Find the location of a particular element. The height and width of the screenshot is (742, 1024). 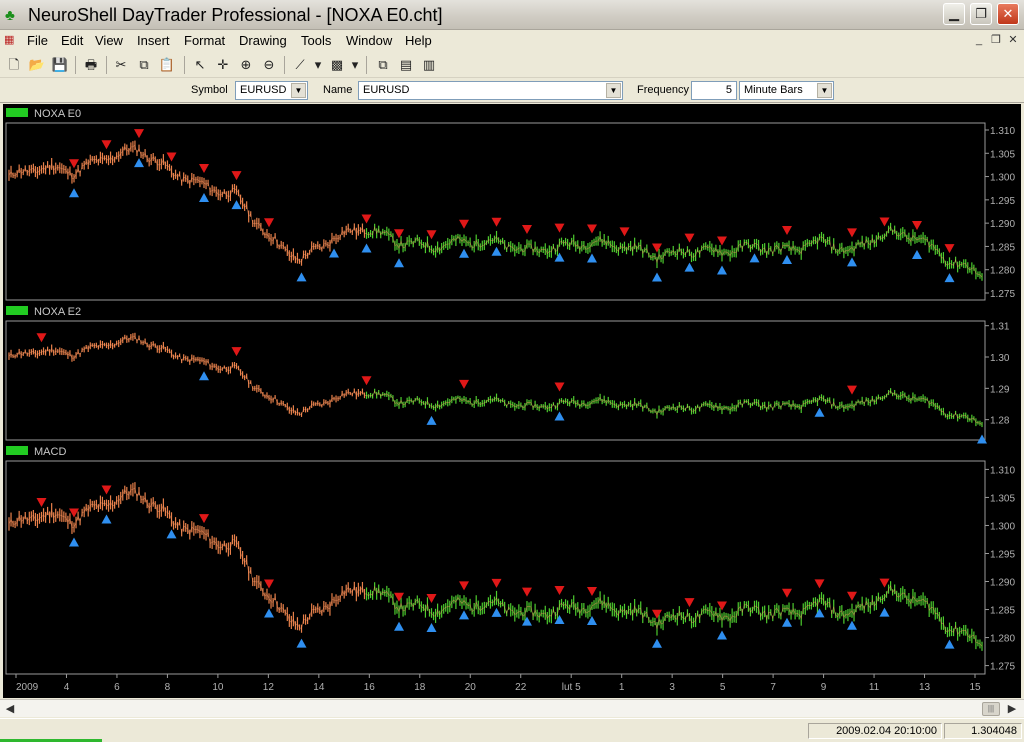

x-tick-label: 3 is located at coordinates (672, 687).